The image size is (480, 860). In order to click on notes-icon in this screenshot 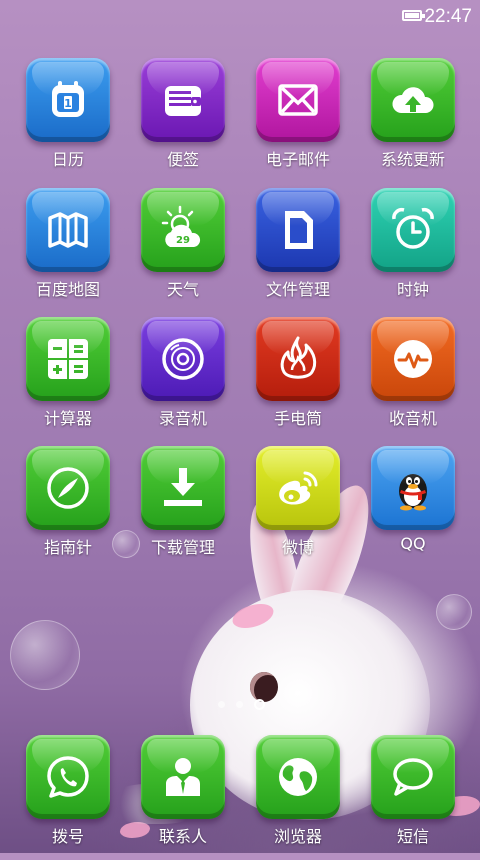, I will do `click(183, 101)`.